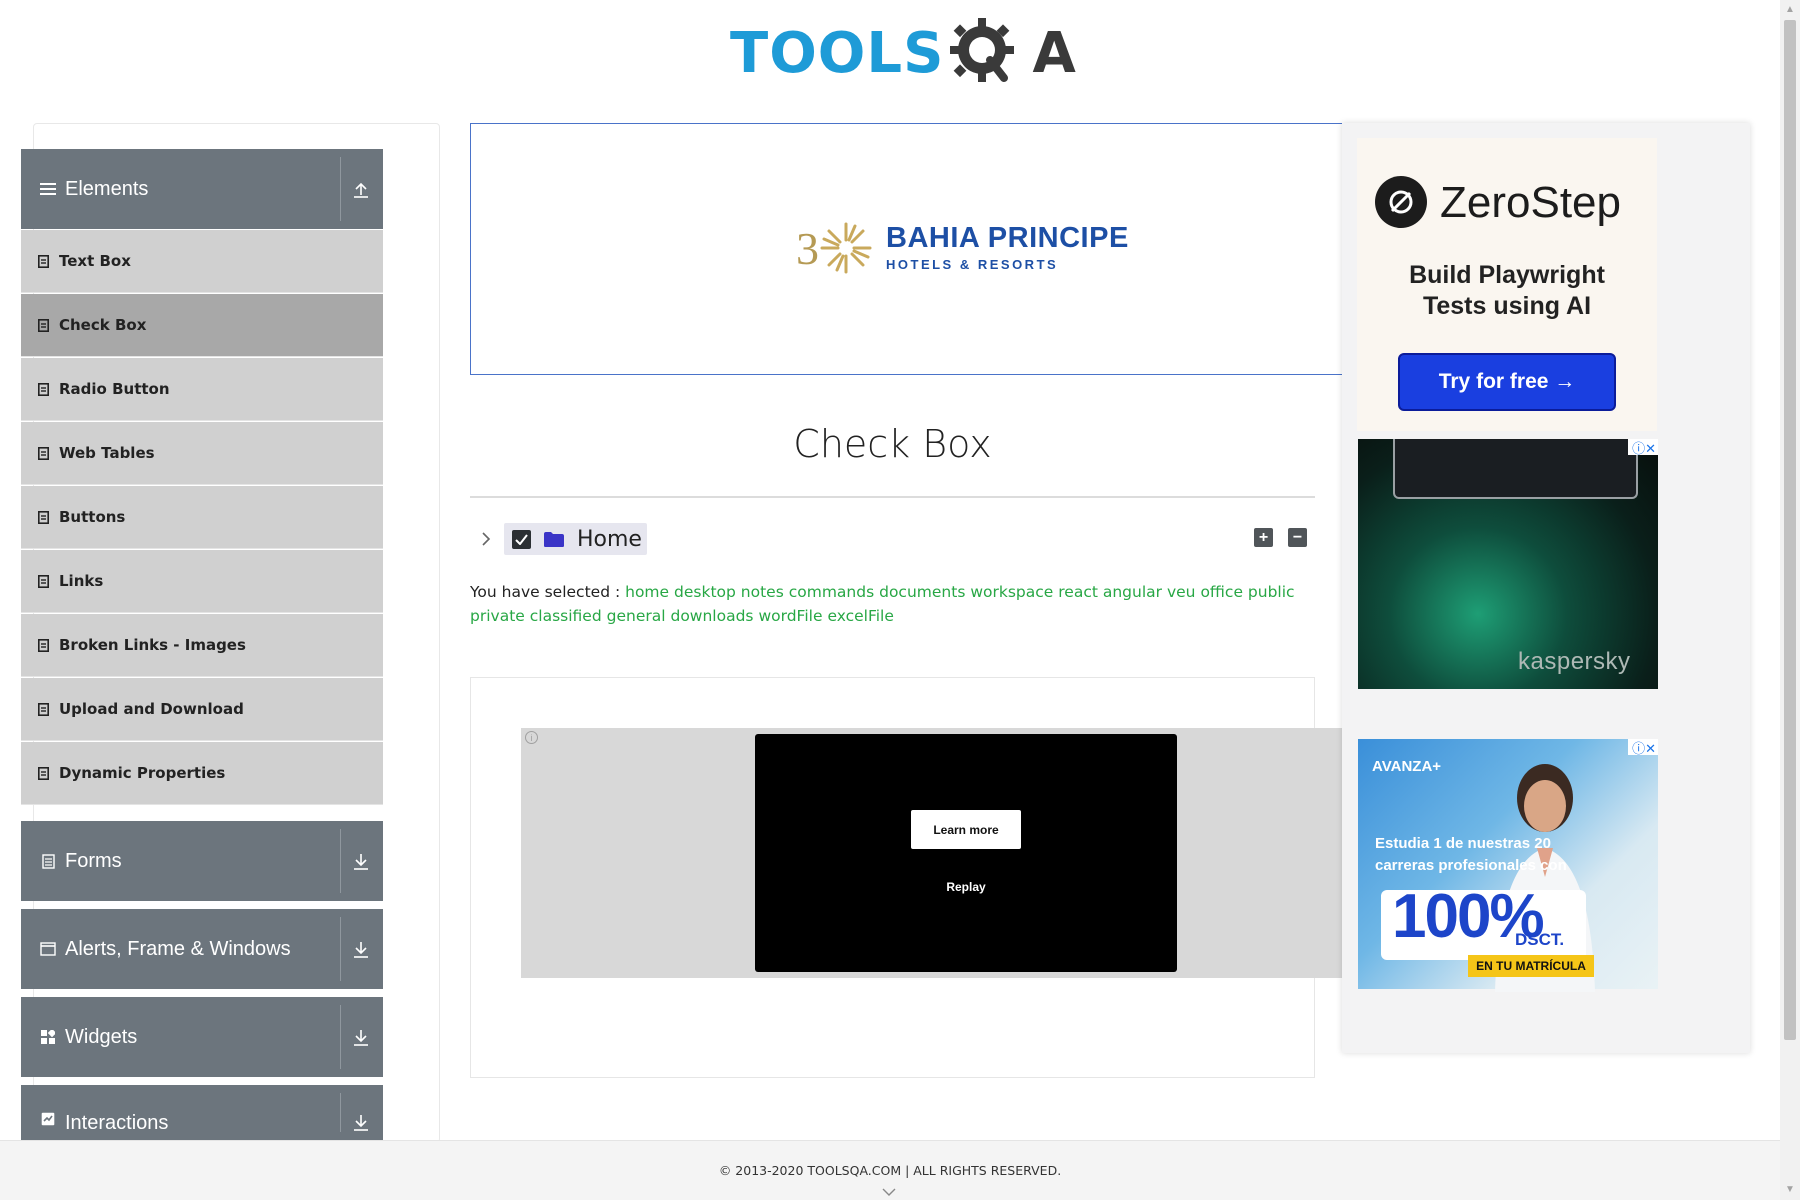  What do you see at coordinates (202, 189) in the screenshot?
I see `sidebar-group-elements: Elements` at bounding box center [202, 189].